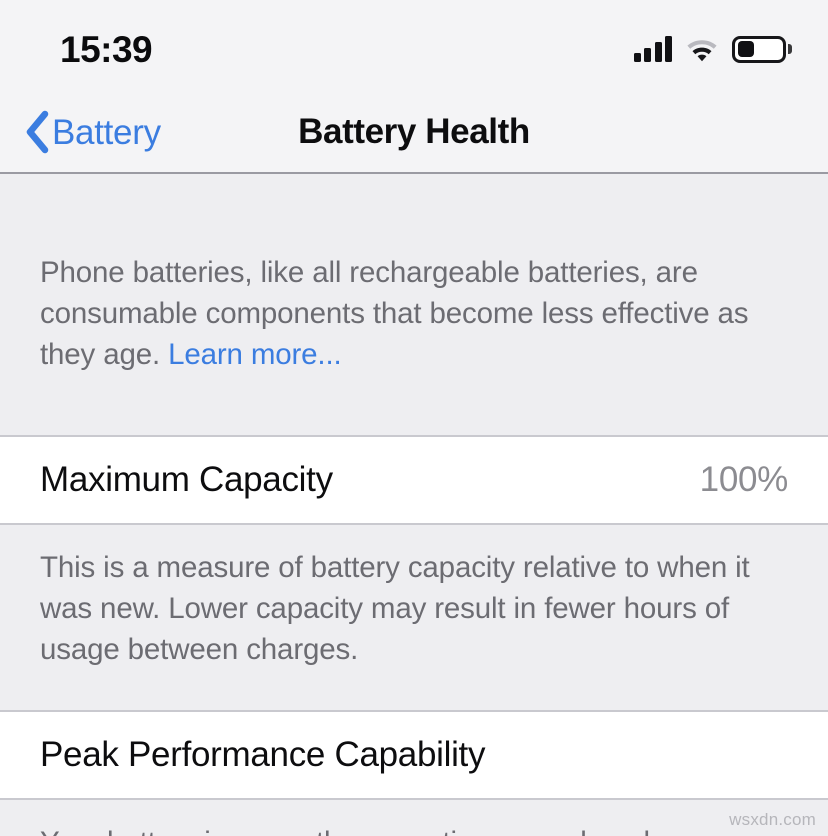 The width and height of the screenshot is (828, 836). I want to click on back-button-label: Battery, so click(106, 132).